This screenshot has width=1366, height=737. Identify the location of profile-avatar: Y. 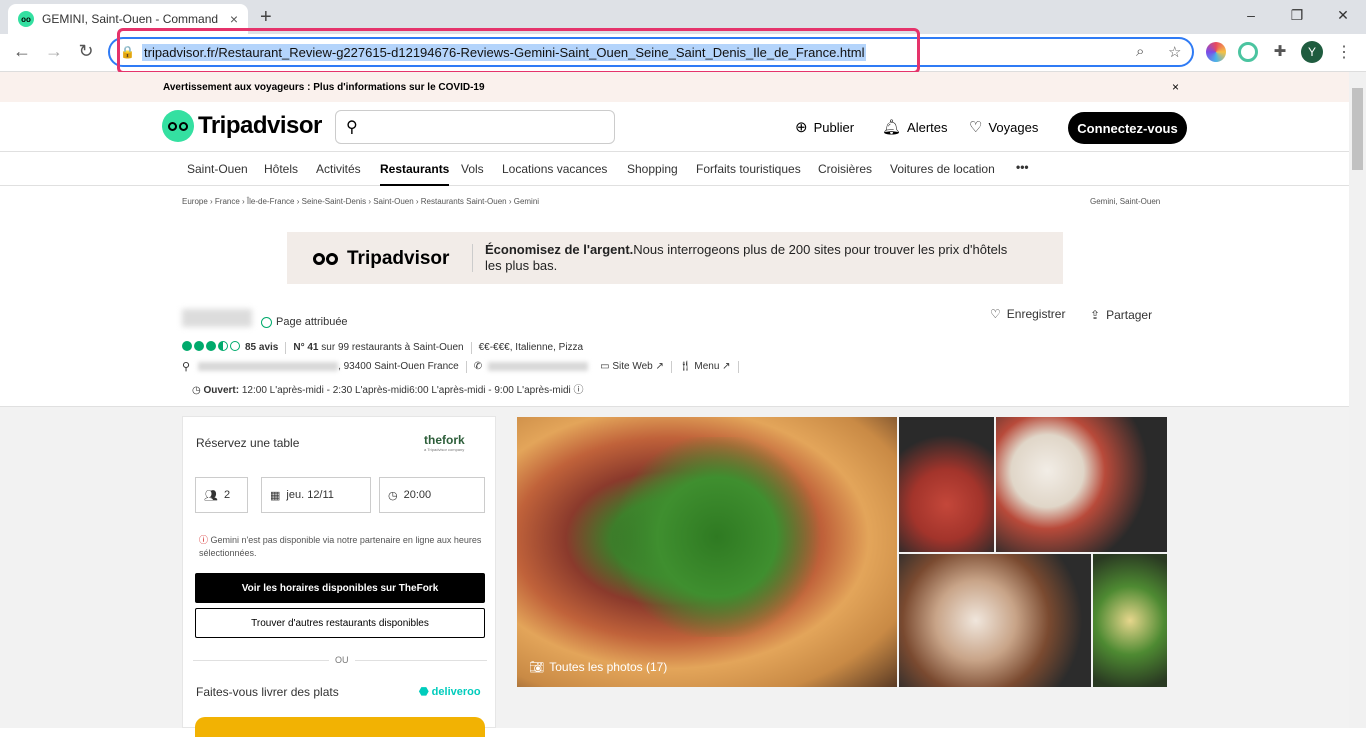
(1312, 52).